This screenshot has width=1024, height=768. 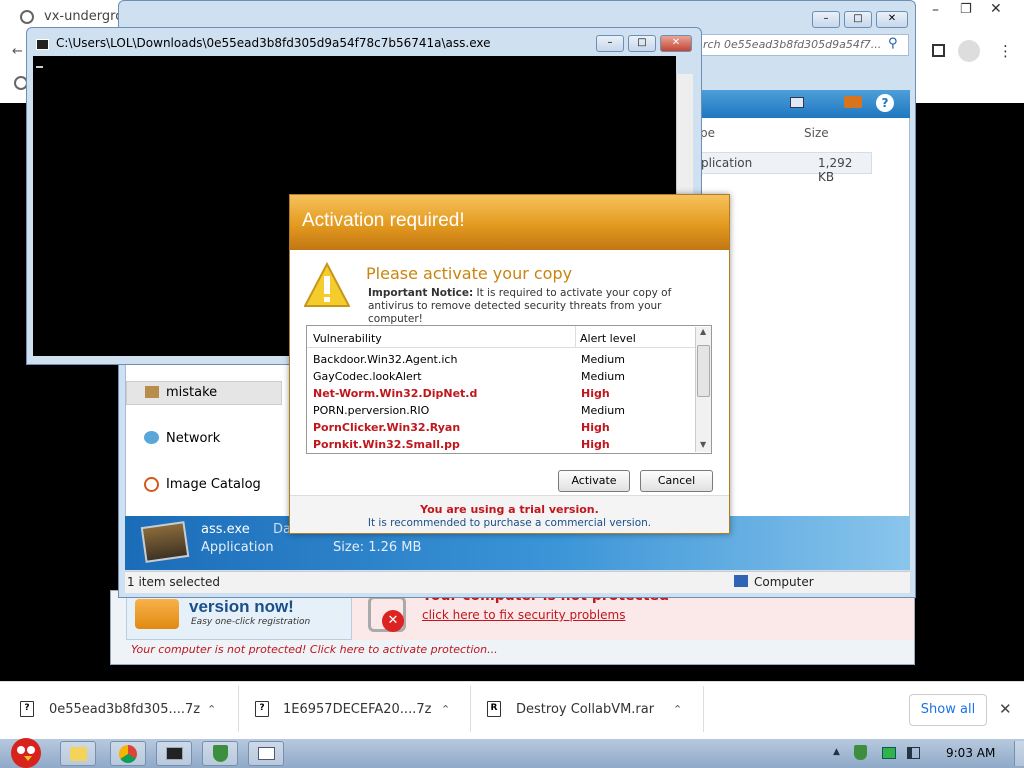 What do you see at coordinates (42, 44) in the screenshot?
I see `console-icon` at bounding box center [42, 44].